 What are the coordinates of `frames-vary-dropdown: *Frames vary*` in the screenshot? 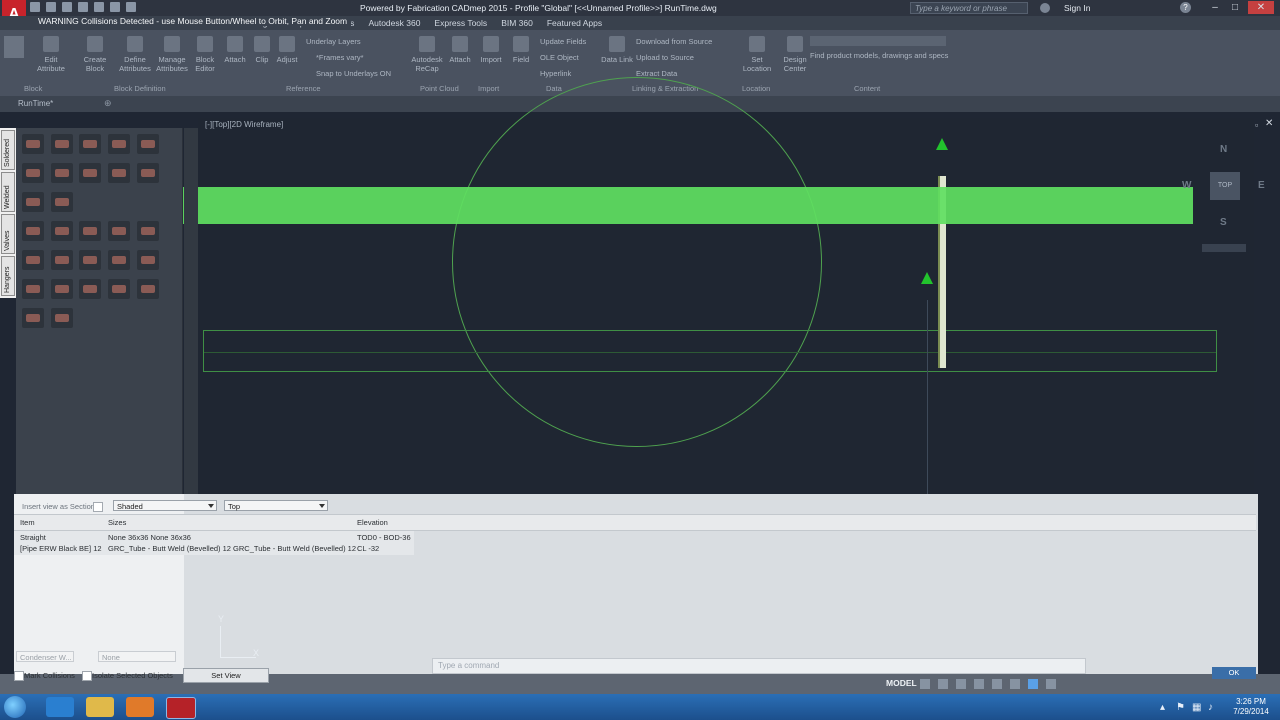 It's located at (340, 57).